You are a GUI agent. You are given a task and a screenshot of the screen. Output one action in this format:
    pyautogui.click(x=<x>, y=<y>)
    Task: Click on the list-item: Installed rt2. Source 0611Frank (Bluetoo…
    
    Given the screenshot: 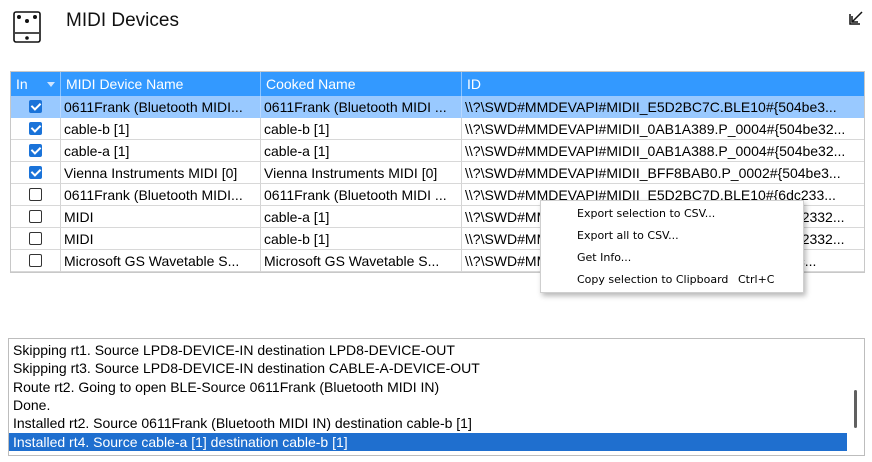 What is the action you would take?
    pyautogui.click(x=428, y=423)
    